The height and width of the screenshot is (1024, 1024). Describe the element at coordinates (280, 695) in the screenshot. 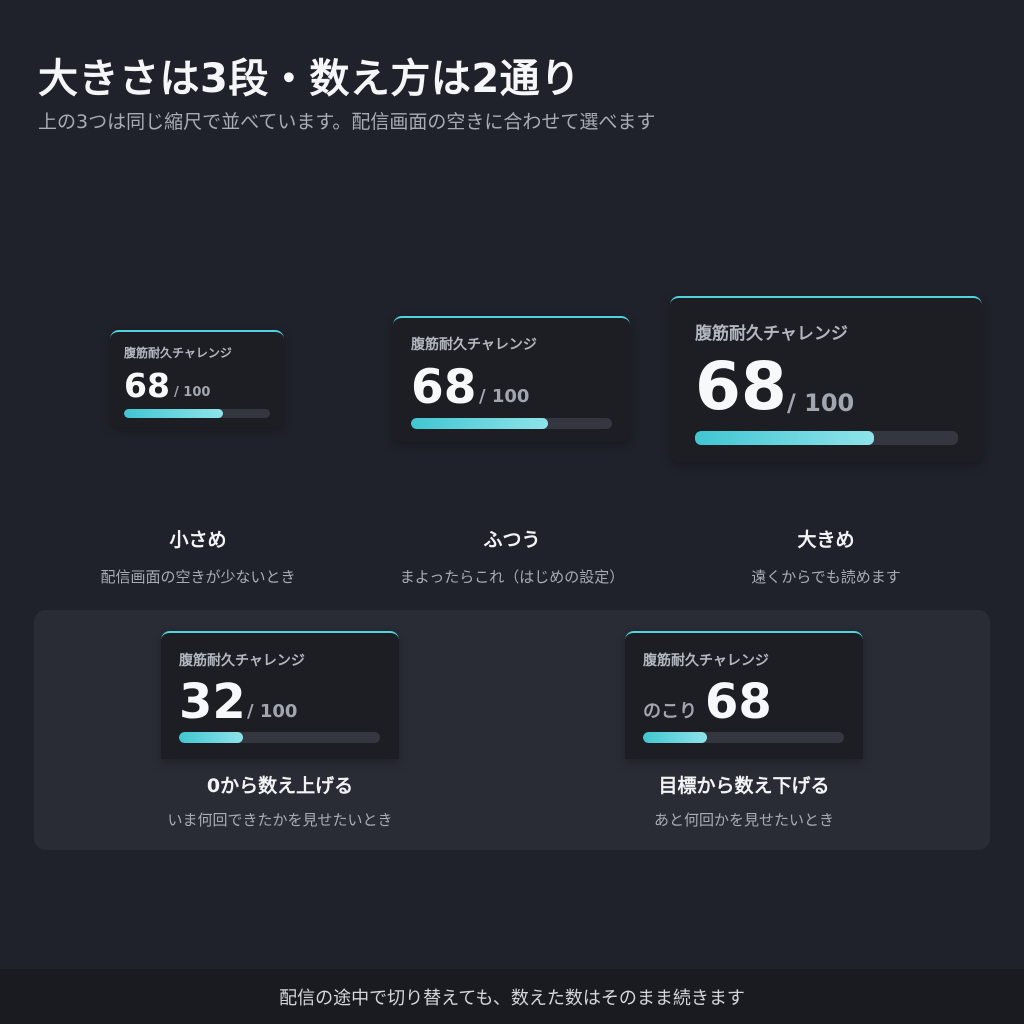

I see `widget-preview-count-up: 腹筋耐久チャレンジ 32 / 100` at that location.